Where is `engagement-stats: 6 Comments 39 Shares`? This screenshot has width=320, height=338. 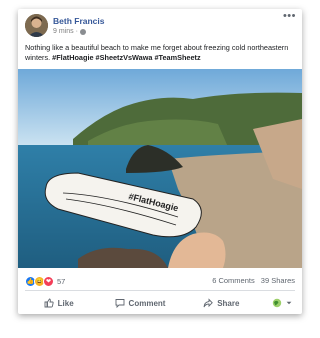 engagement-stats: 6 Comments 39 Shares is located at coordinates (253, 280).